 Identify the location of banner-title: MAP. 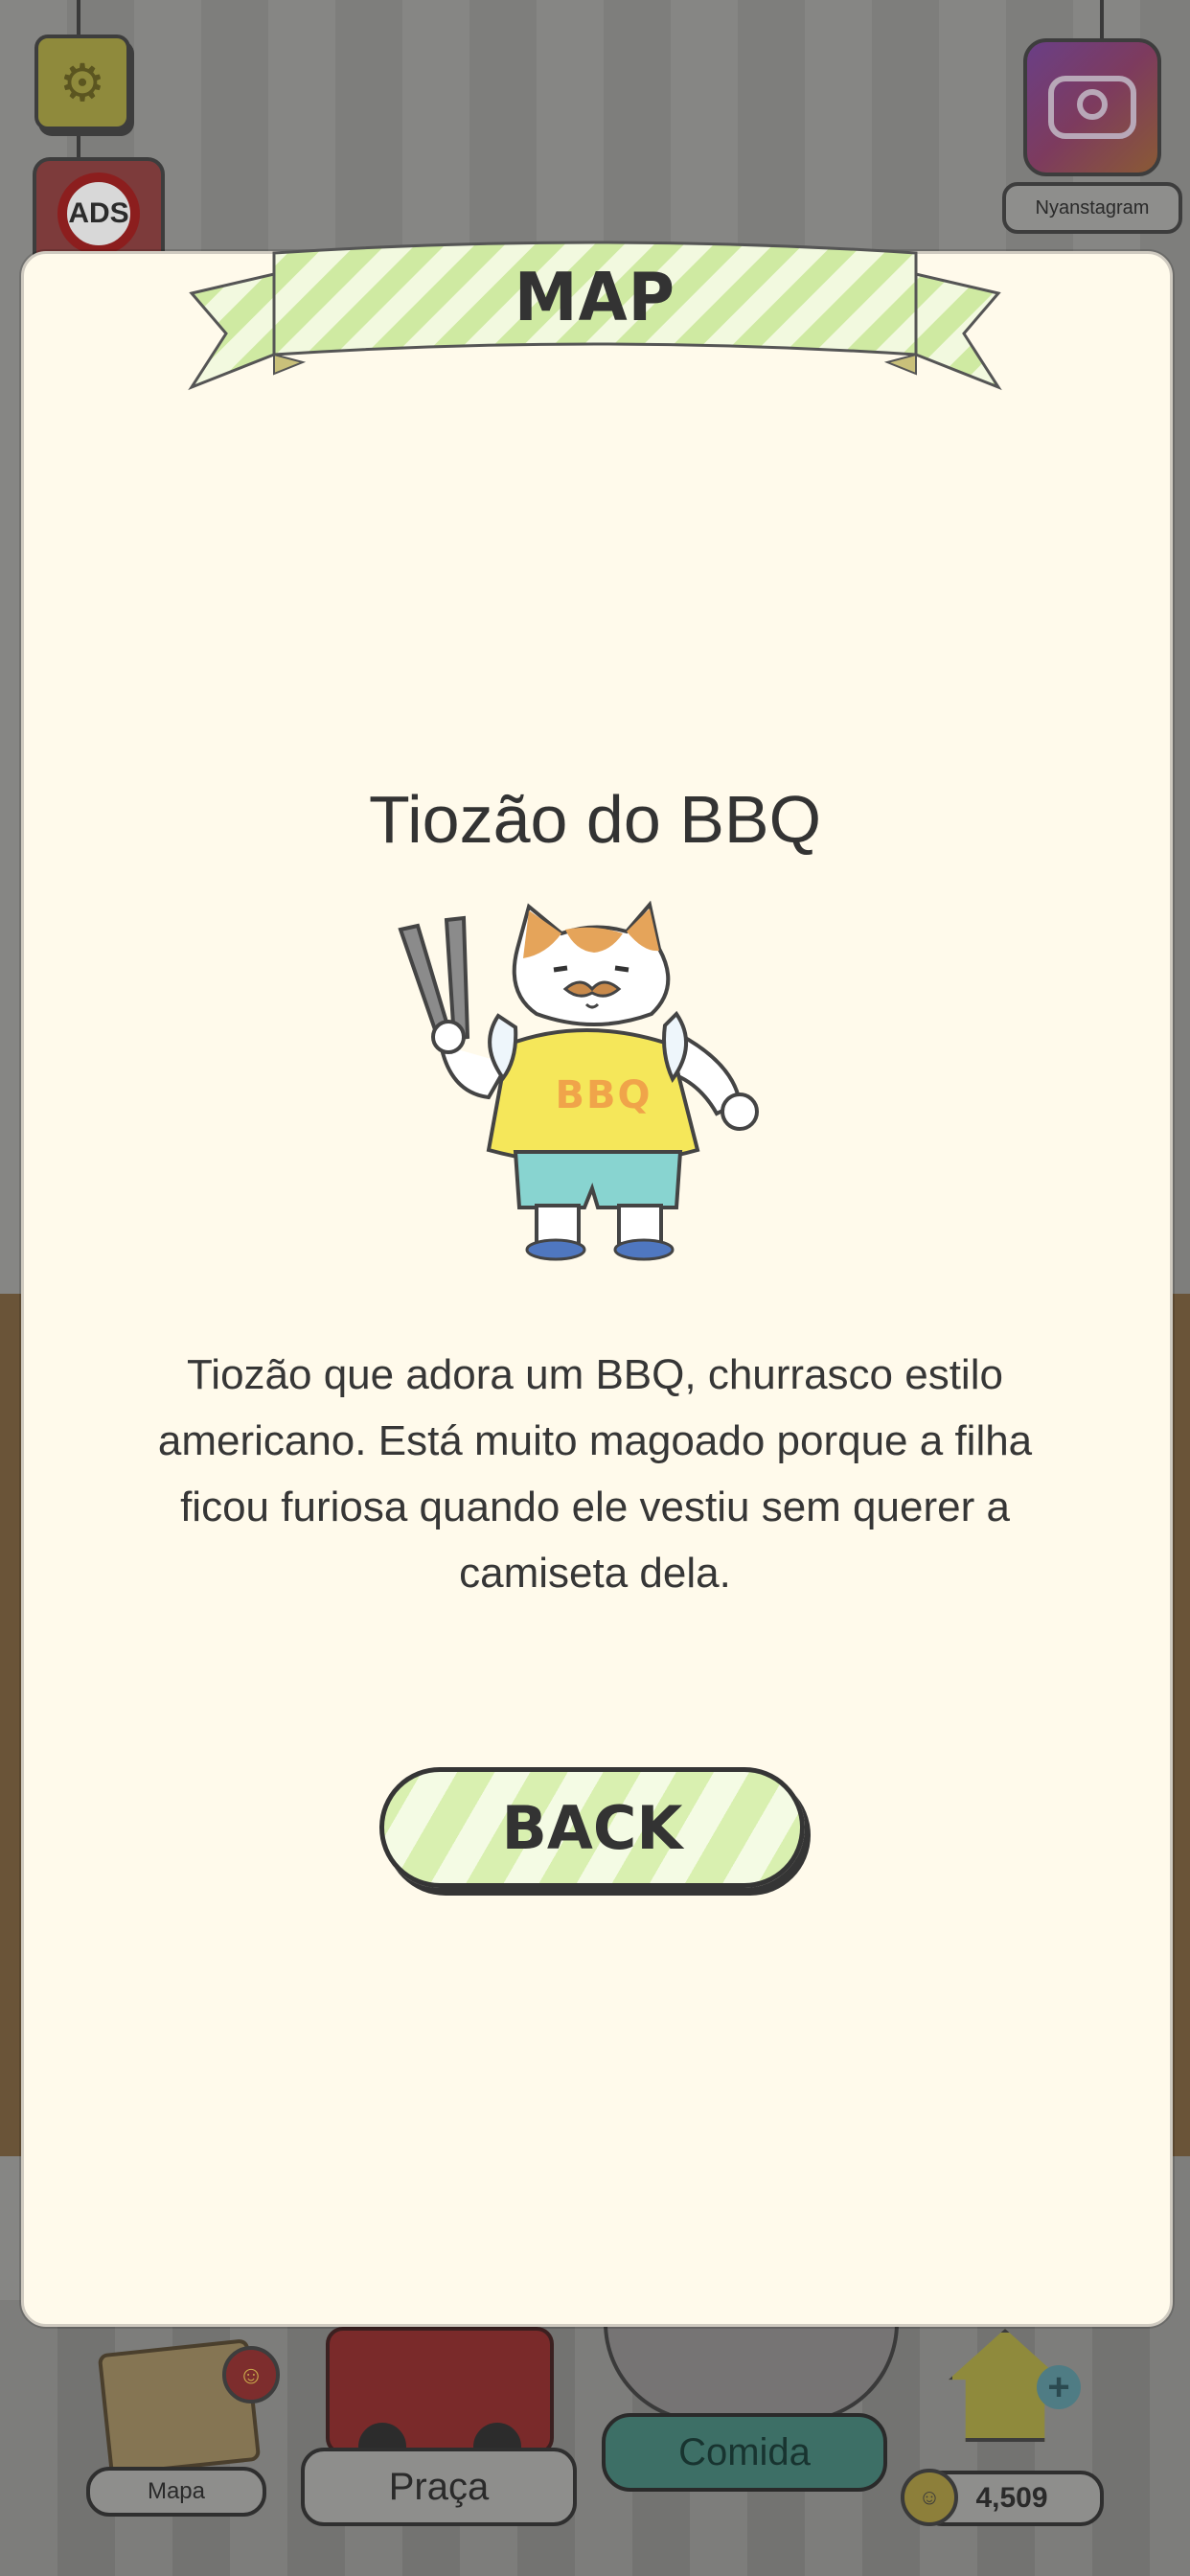
(595, 297).